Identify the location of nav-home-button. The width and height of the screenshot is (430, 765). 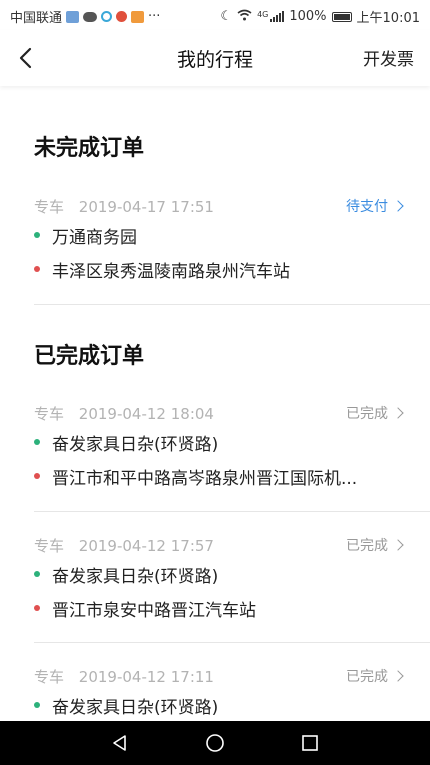
(215, 743).